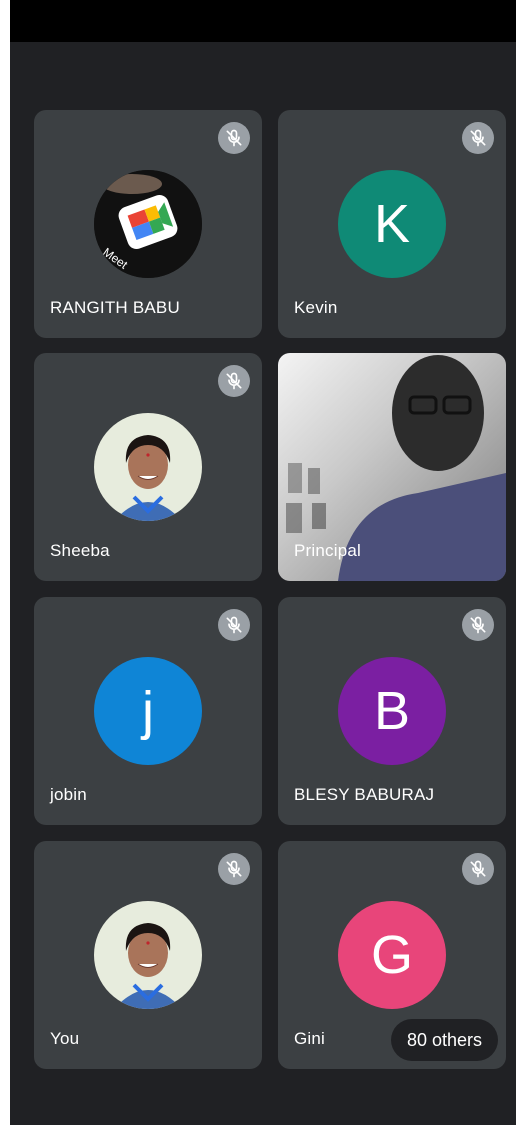  I want to click on participant-tile-blesy-baburaj: B BLESY BABURAJ, so click(392, 711).